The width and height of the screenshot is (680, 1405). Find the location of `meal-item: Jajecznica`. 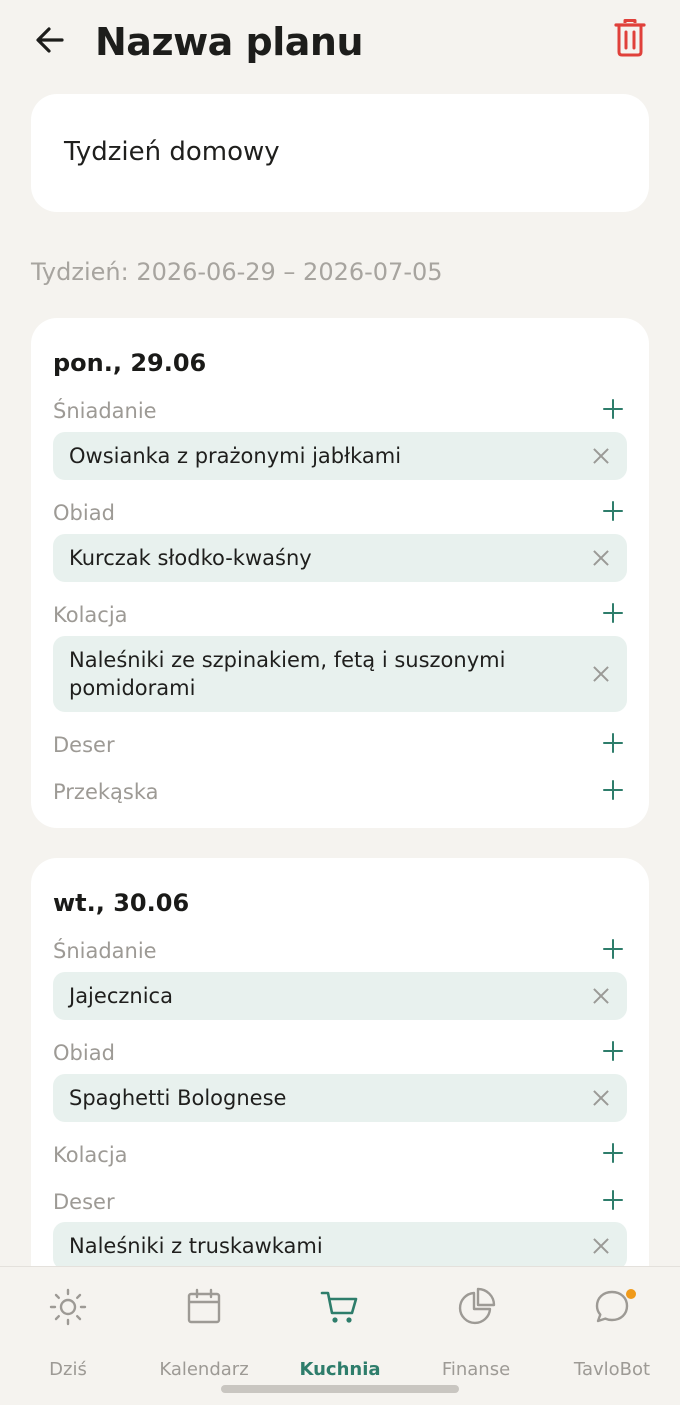

meal-item: Jajecznica is located at coordinates (340, 996).